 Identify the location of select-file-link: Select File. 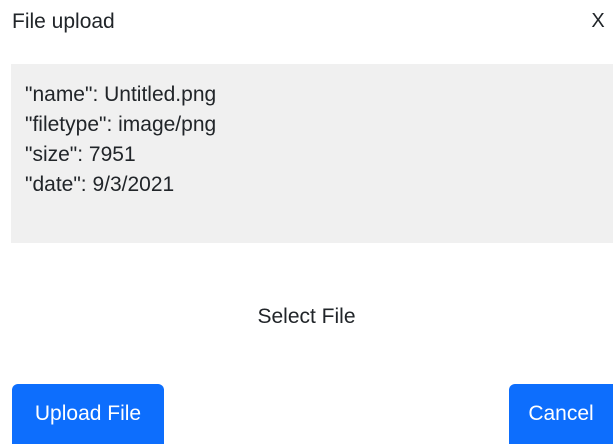
(306, 317).